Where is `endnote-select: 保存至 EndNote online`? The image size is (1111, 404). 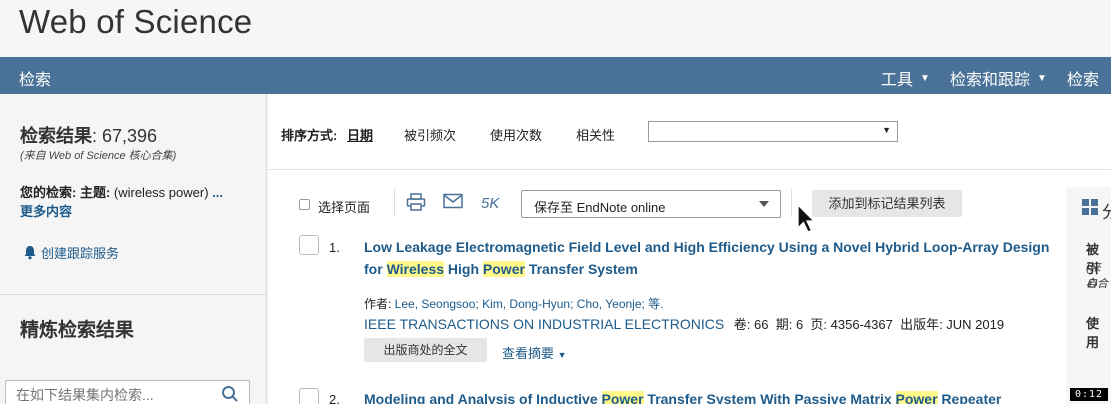
endnote-select: 保存至 EndNote online is located at coordinates (651, 204).